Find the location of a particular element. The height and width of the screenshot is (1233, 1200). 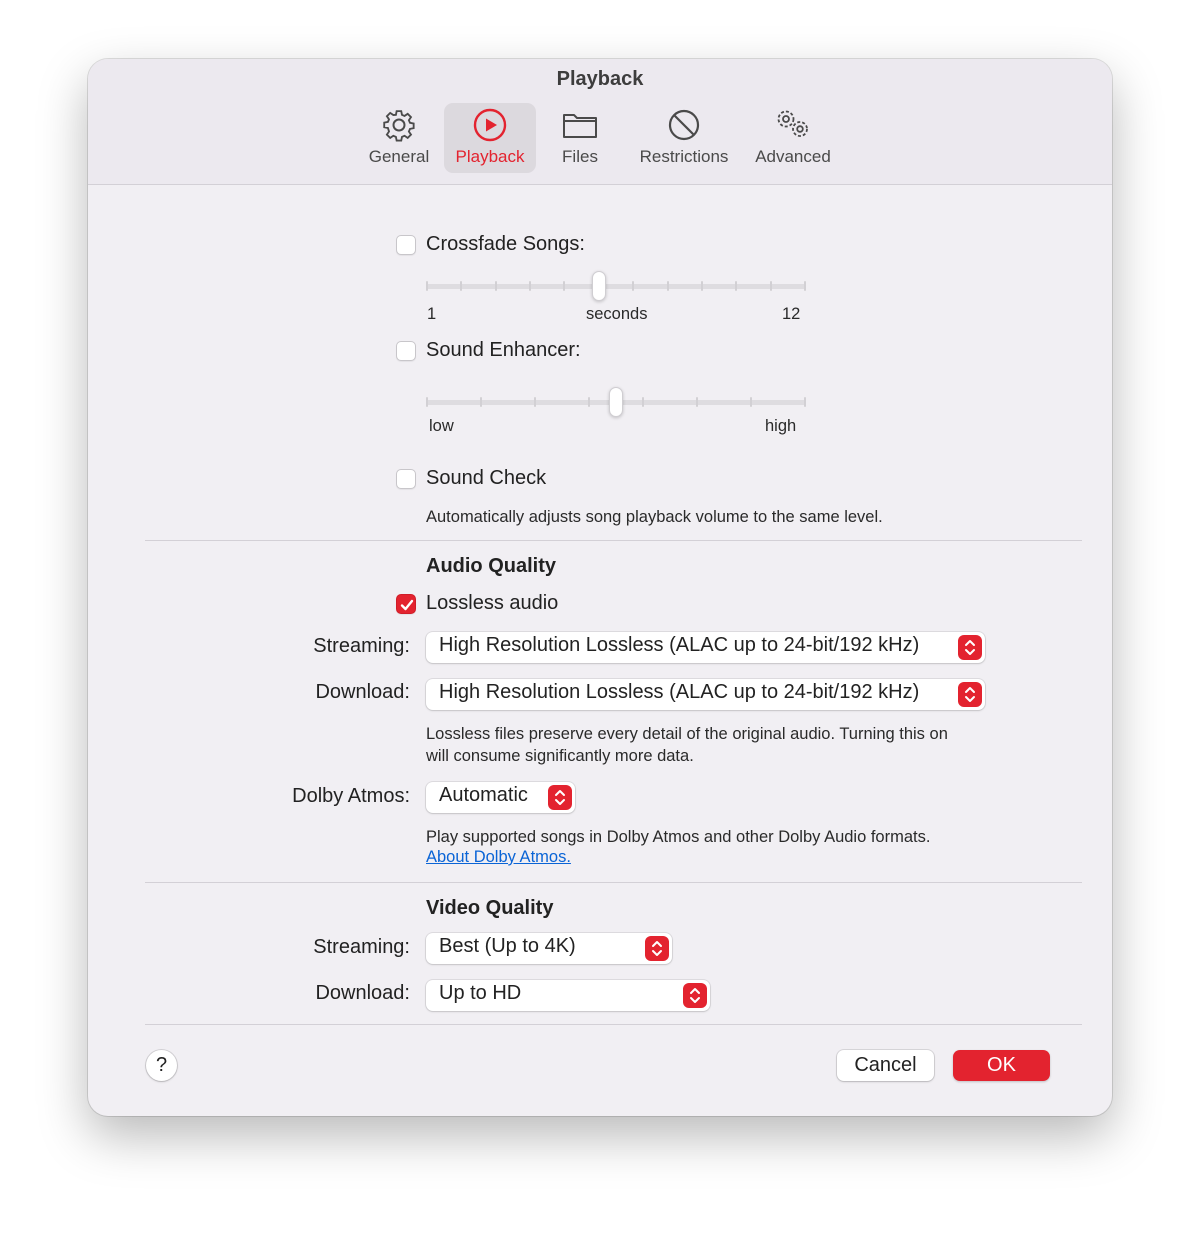

sound-enhancer-slider is located at coordinates (616, 402).